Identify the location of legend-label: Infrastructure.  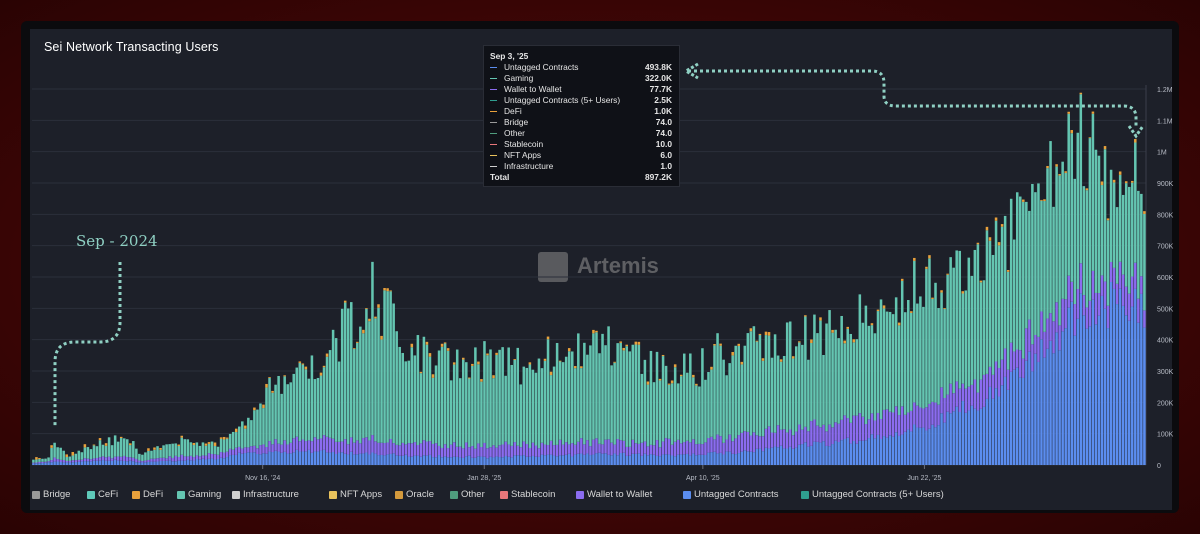
(271, 494).